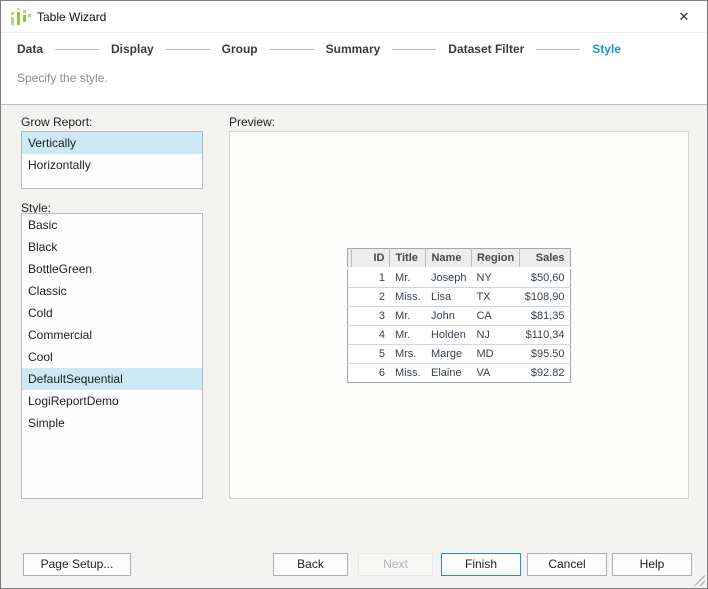 This screenshot has width=708, height=589. What do you see at coordinates (545, 296) in the screenshot?
I see `preview-cell: $108,90` at bounding box center [545, 296].